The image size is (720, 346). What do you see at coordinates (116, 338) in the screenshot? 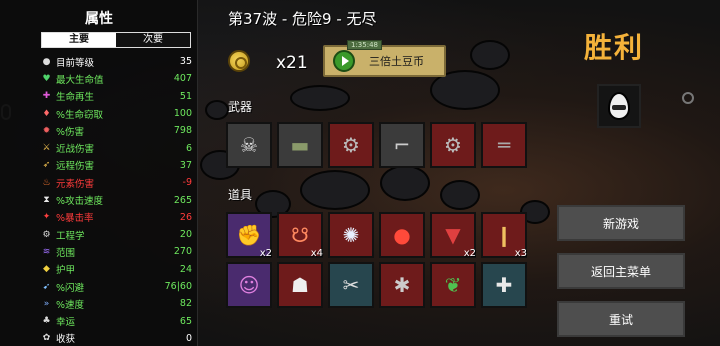
I see `stat-row: ✿ 收获 0` at bounding box center [116, 338].